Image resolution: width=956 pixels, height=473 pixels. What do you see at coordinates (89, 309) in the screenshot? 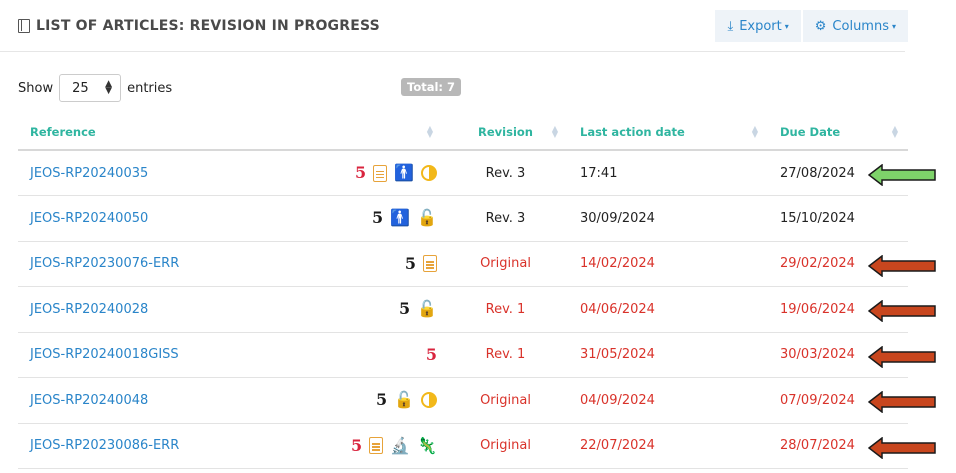
I see `reference-link: JEOS-RP20240028` at bounding box center [89, 309].